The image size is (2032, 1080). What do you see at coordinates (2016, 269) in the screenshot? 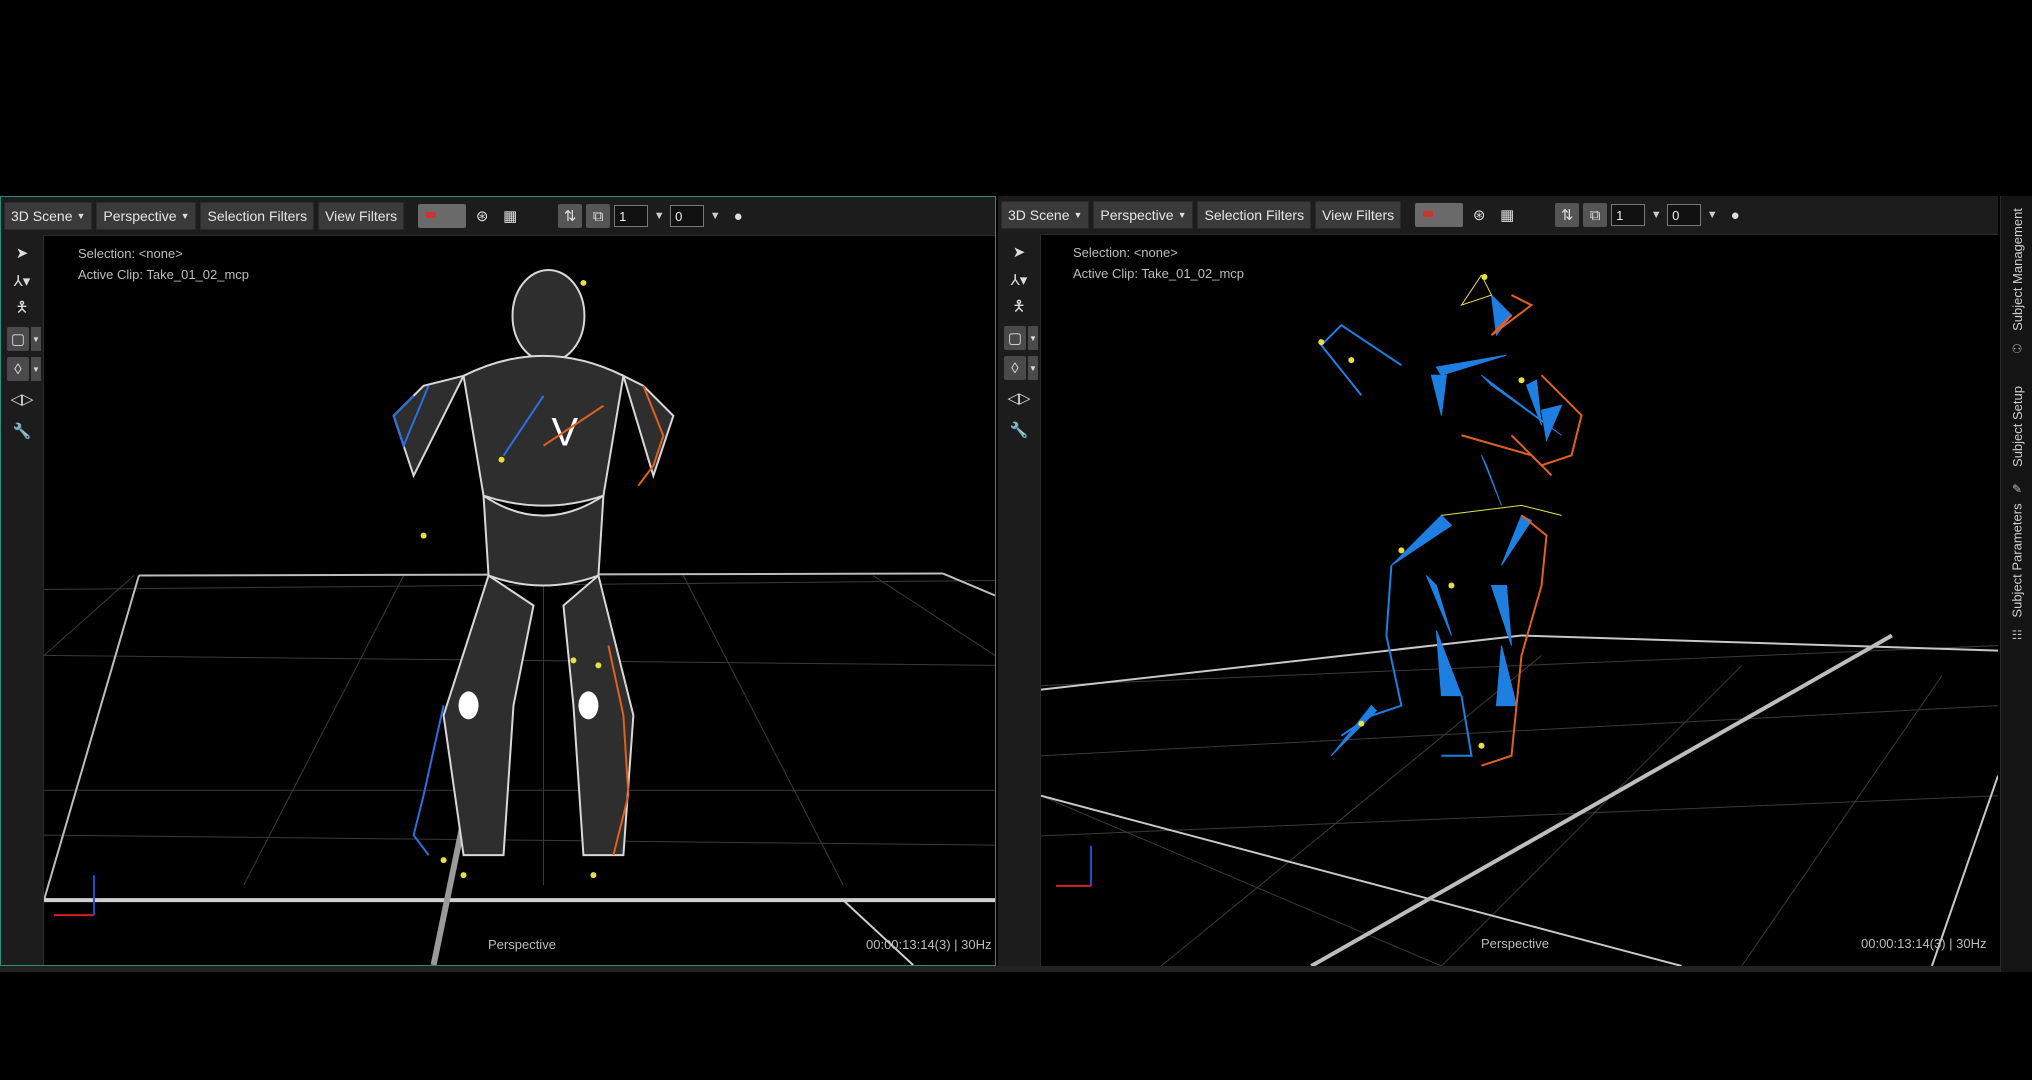
I see `tab-subject-management: Subject Management` at bounding box center [2016, 269].